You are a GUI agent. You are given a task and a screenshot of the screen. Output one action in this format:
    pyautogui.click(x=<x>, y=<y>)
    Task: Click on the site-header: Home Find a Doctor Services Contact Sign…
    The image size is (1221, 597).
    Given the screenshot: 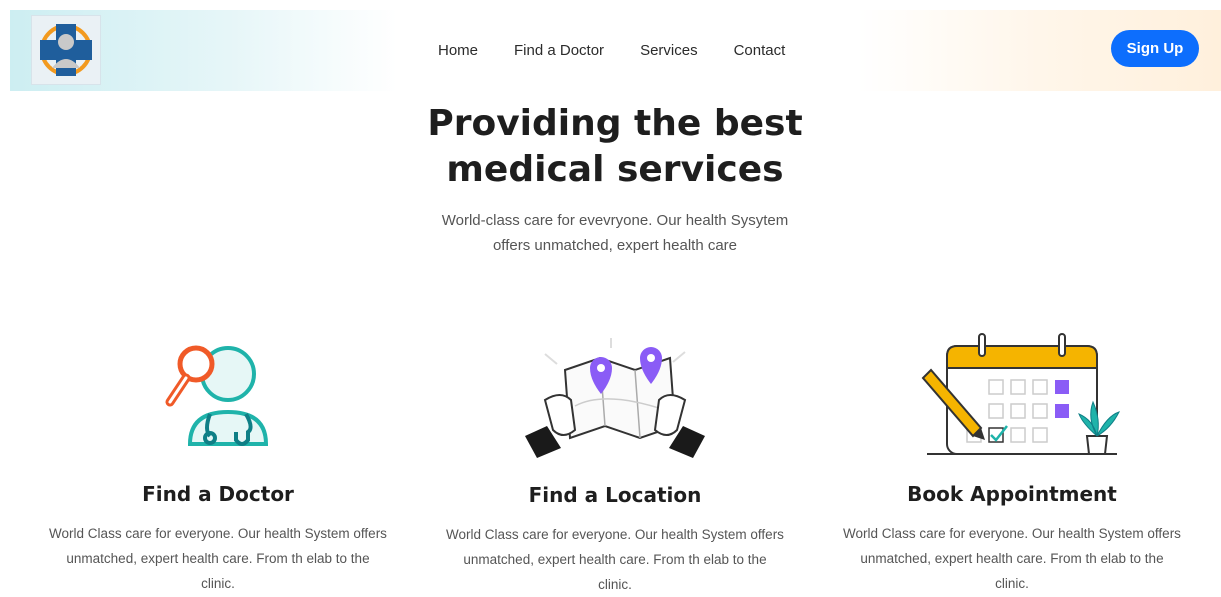 What is the action you would take?
    pyautogui.click(x=615, y=50)
    